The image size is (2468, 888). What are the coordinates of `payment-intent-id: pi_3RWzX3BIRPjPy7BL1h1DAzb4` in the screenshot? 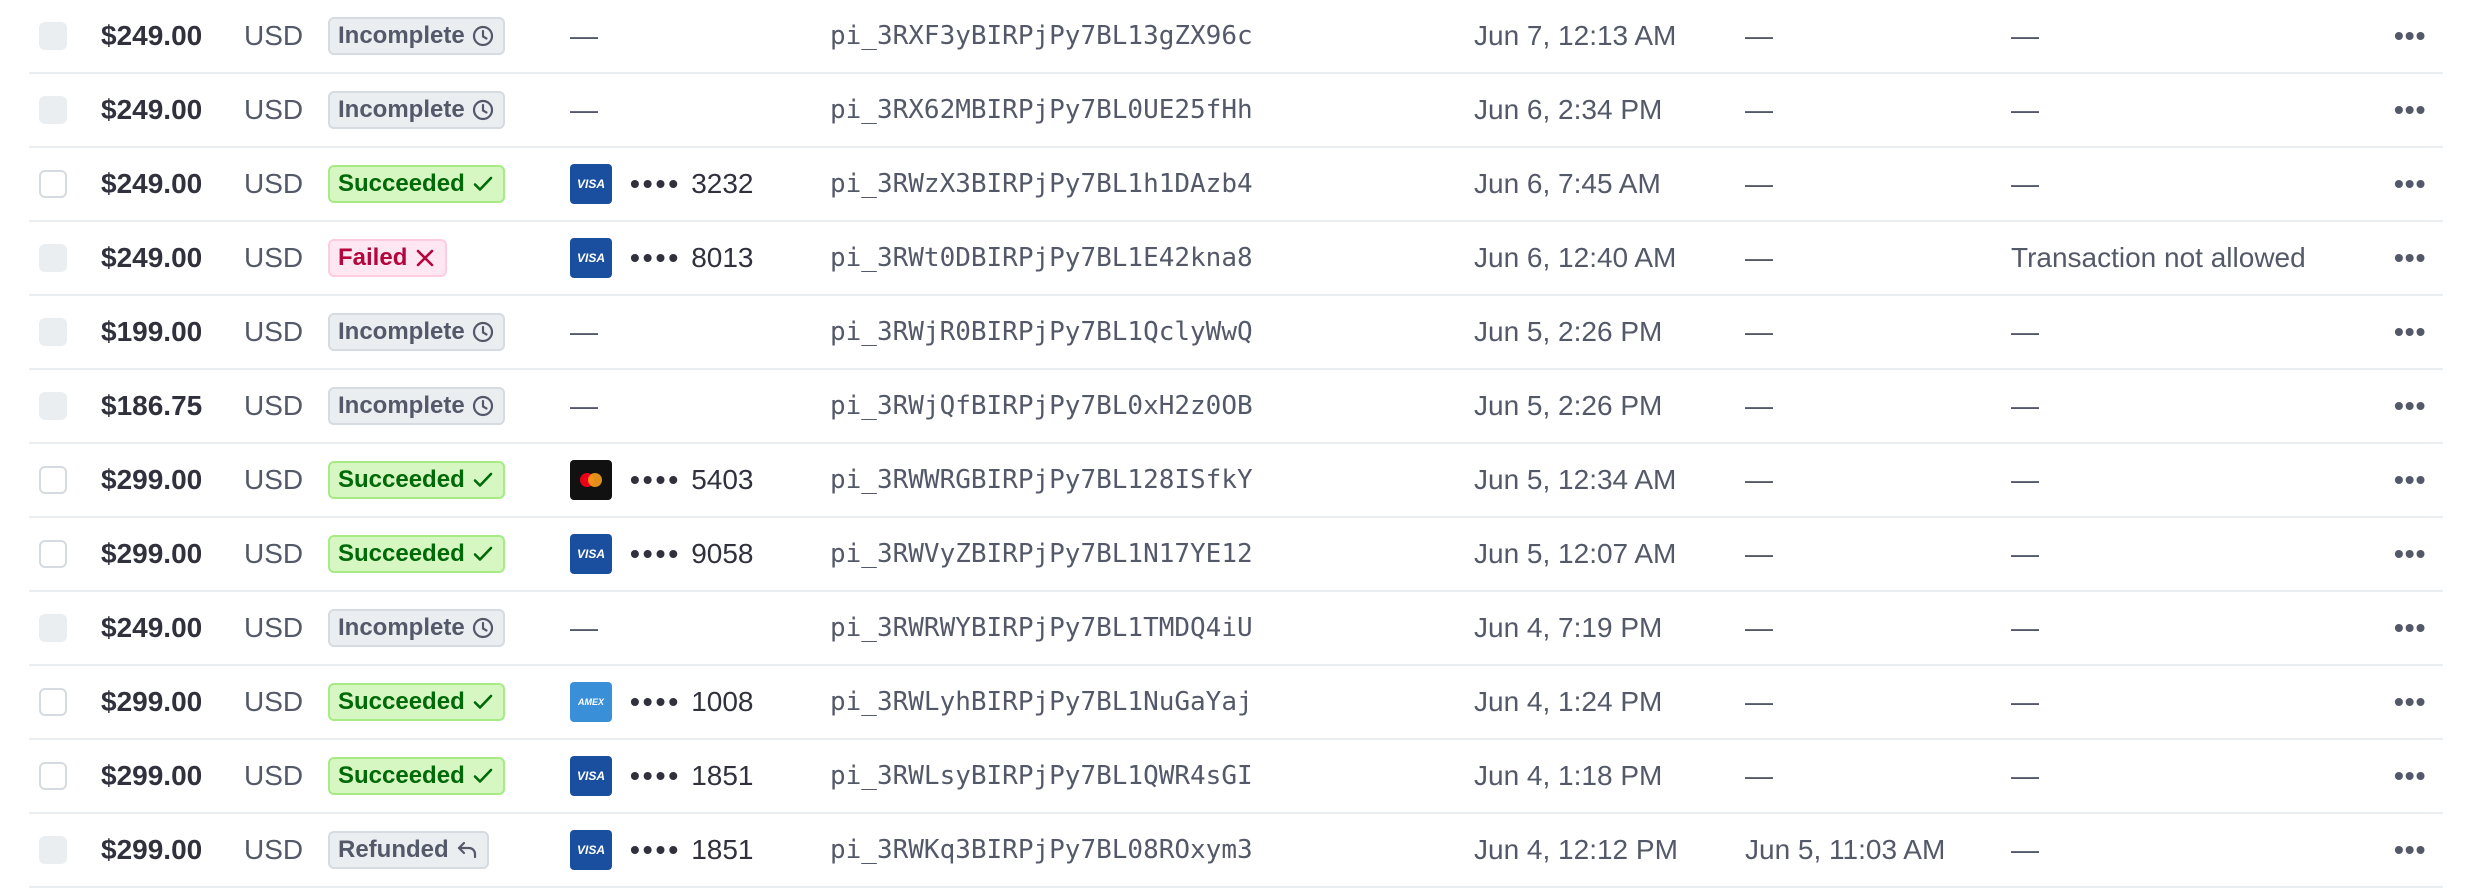 It's located at (1041, 184).